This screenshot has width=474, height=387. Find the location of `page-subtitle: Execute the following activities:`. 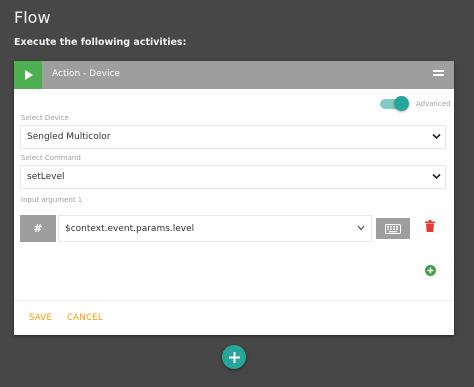

page-subtitle: Execute the following activities: is located at coordinates (100, 42).